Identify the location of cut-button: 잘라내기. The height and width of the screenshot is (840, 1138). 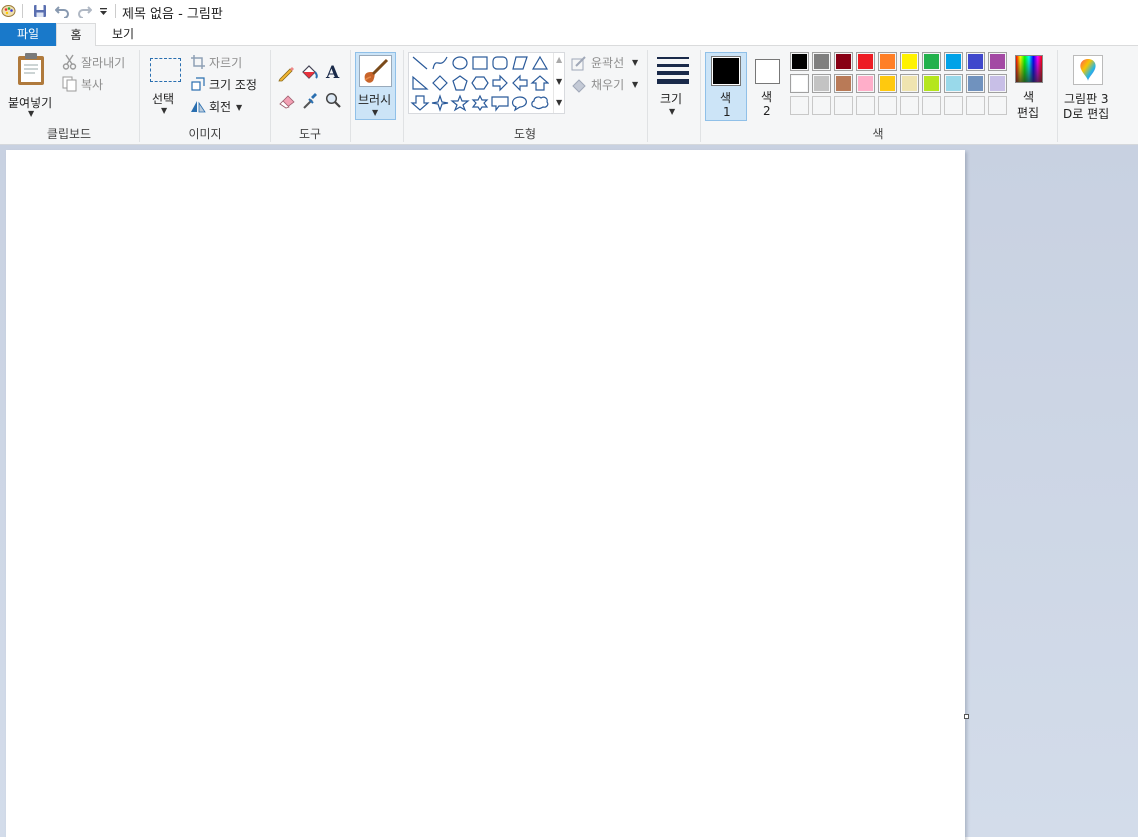
(98, 62).